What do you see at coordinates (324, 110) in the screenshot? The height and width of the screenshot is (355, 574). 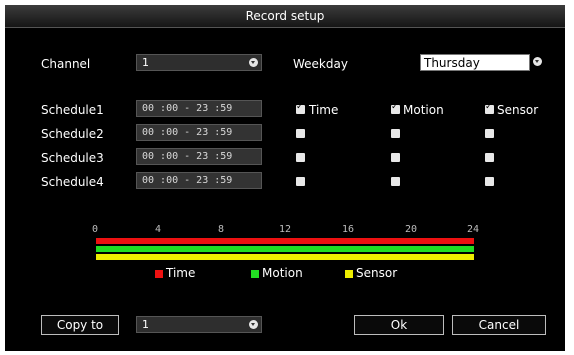 I see `time-column-label: Time` at bounding box center [324, 110].